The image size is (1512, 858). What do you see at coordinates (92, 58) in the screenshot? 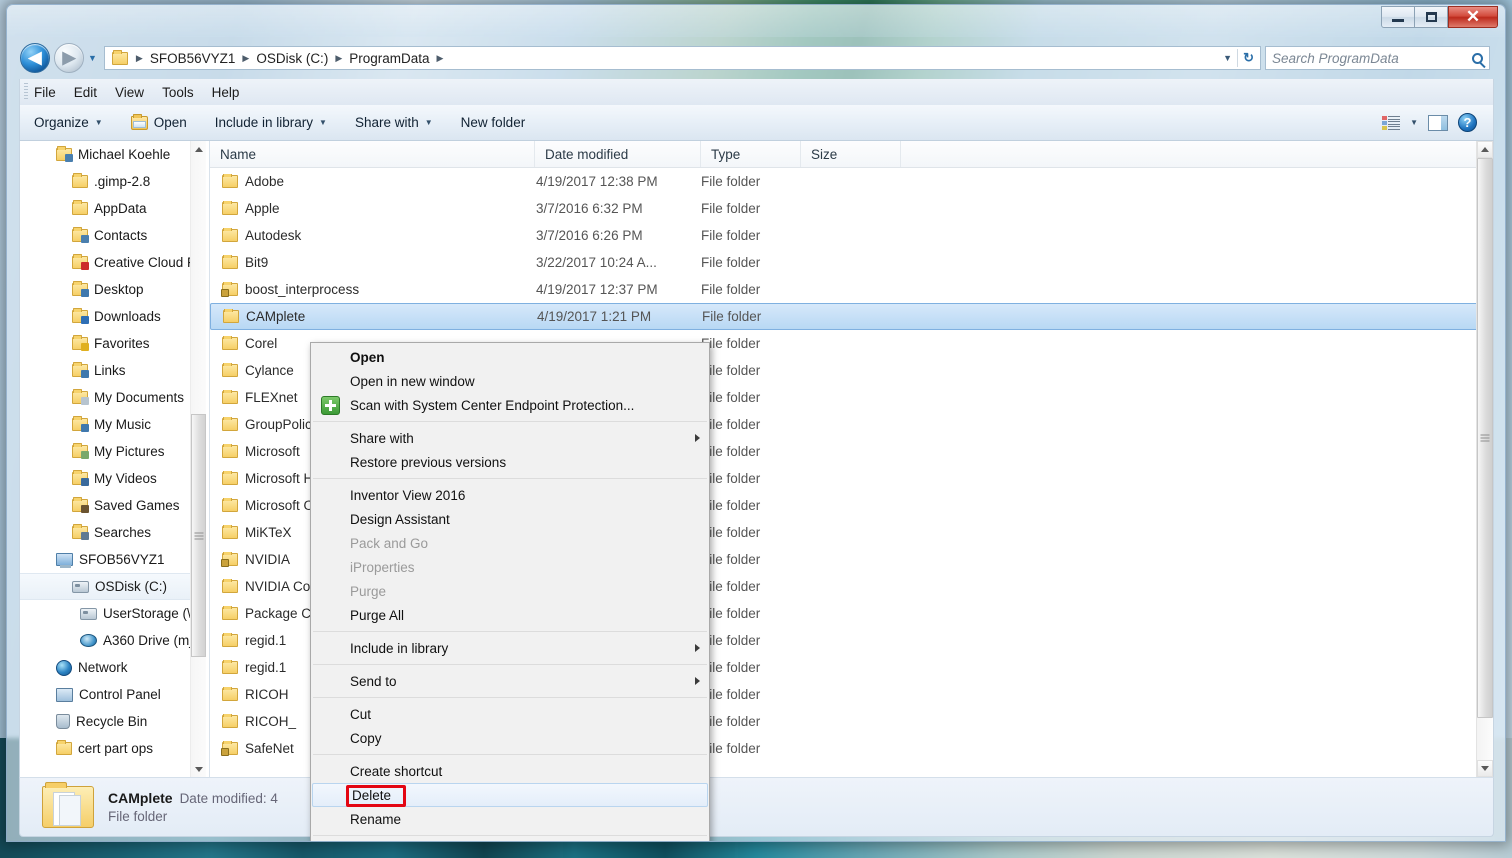
I see `recent-locations-caret-icon: ▼` at bounding box center [92, 58].